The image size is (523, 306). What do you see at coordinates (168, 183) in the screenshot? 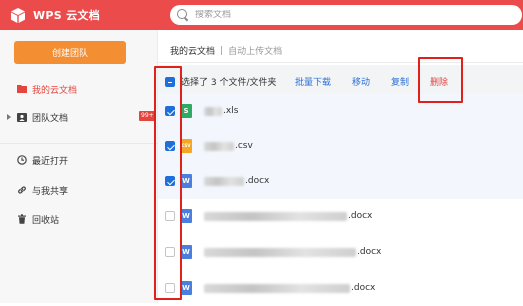
I see `checkbox-column-highlight` at bounding box center [168, 183].